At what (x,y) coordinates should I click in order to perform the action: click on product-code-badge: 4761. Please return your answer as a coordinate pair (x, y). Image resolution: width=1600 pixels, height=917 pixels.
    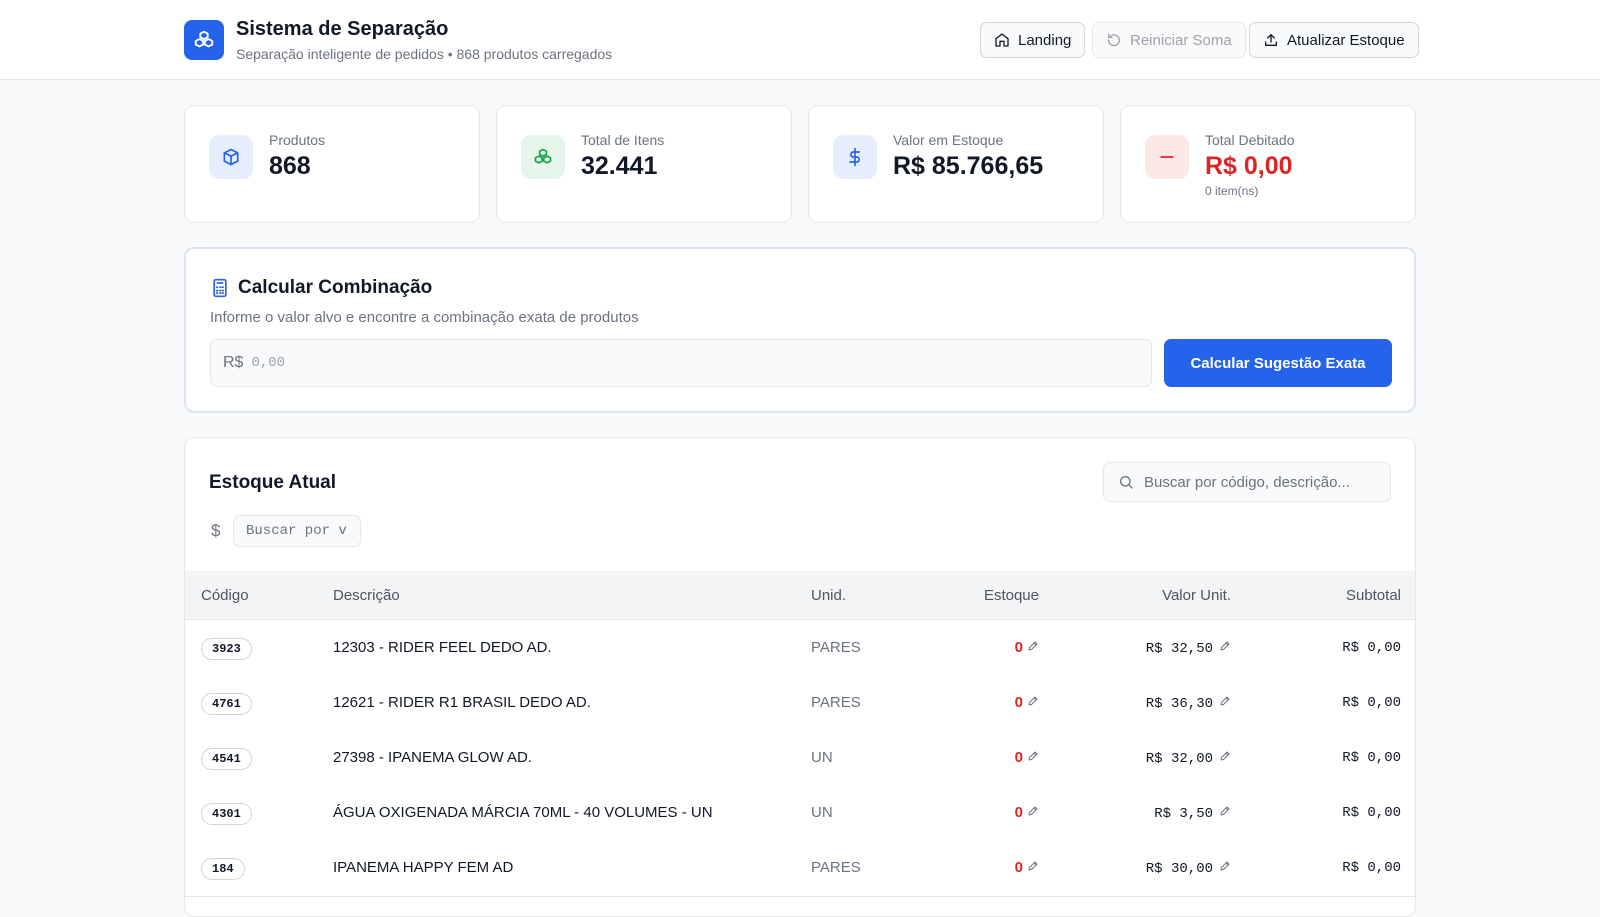
    Looking at the image, I should click on (226, 704).